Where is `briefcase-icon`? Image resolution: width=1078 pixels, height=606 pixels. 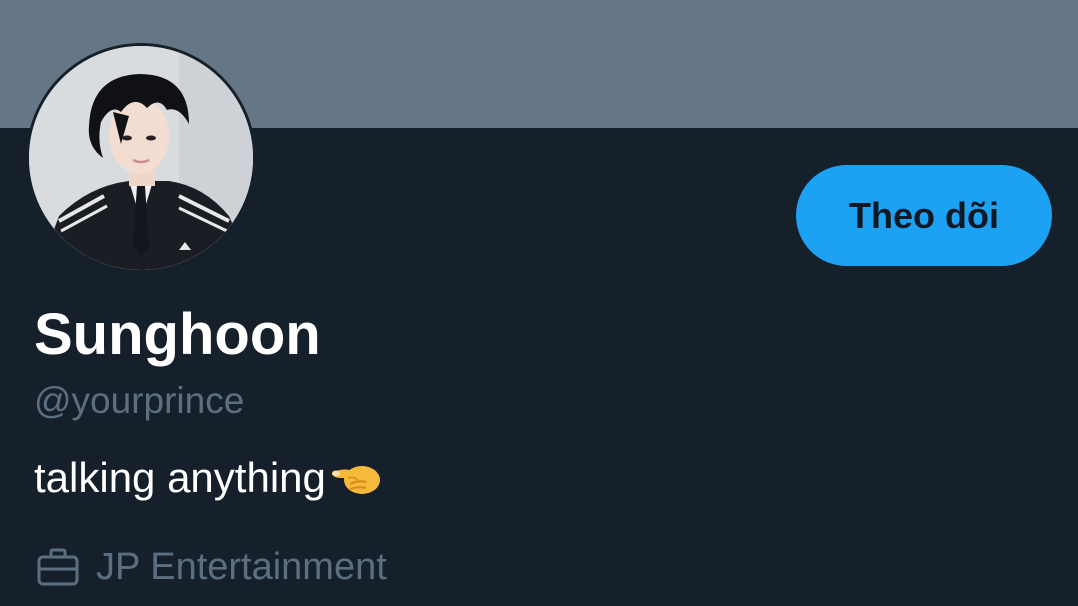 briefcase-icon is located at coordinates (58, 567).